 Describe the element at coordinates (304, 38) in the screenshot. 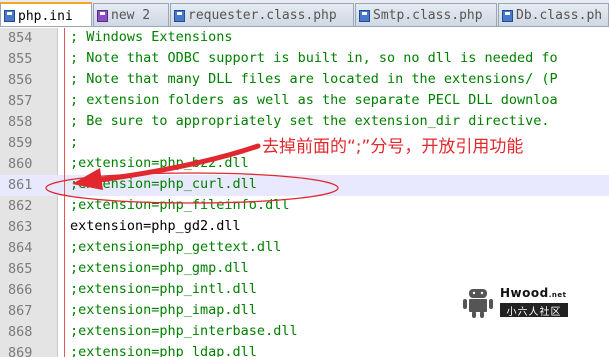

I see `code-line: 854 ; Windows Extensions` at that location.